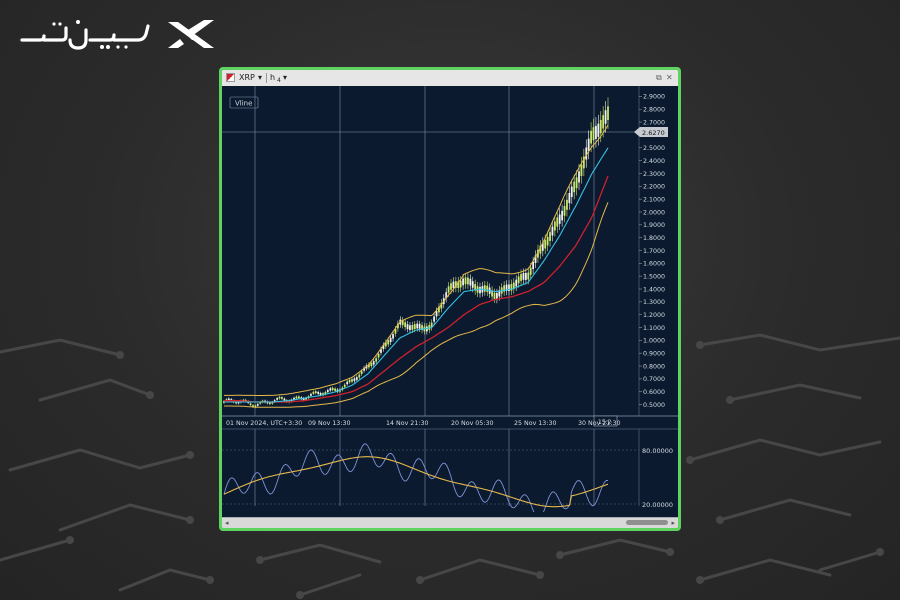 The width and height of the screenshot is (900, 600). What do you see at coordinates (654, 392) in the screenshot?
I see `price-tick-label: 0.6000` at bounding box center [654, 392].